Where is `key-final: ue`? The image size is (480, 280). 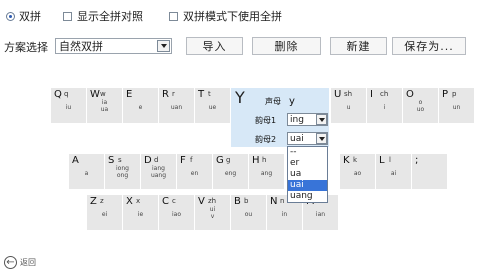 key-final: ue is located at coordinates (212, 107).